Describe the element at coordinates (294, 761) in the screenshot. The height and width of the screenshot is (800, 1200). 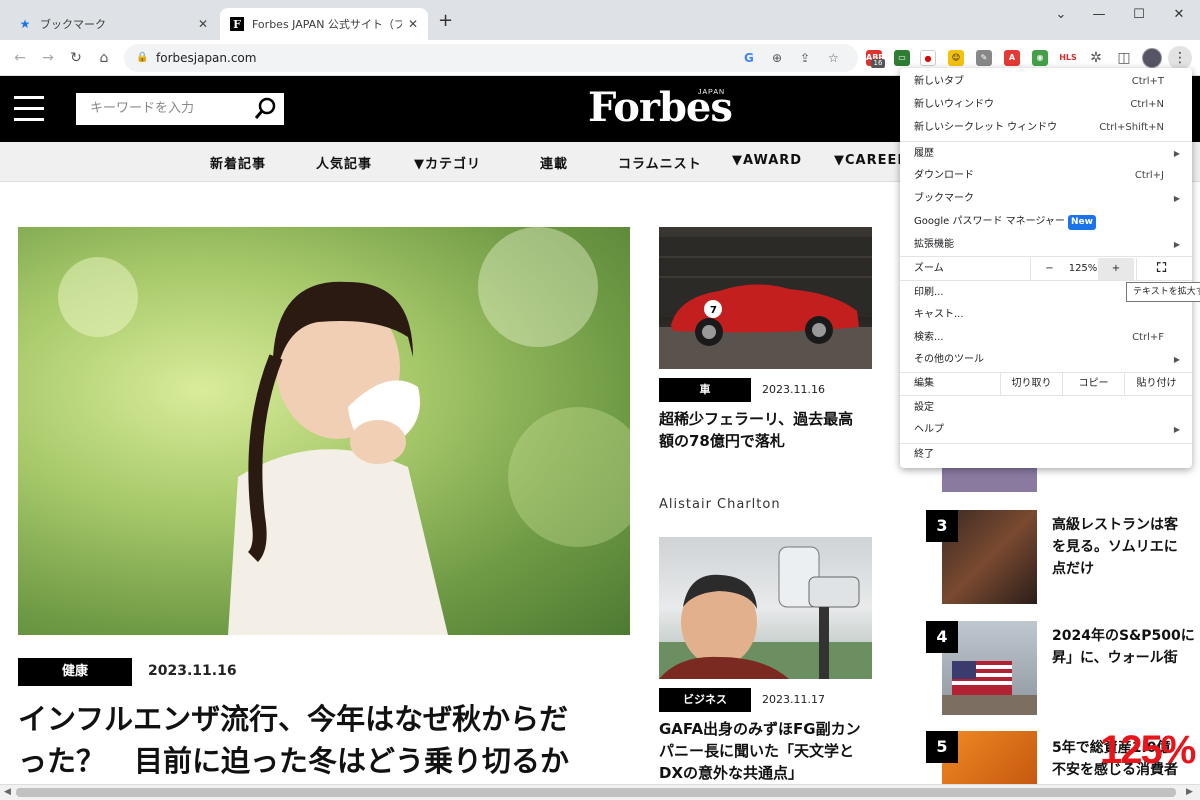
I see `hero-headline-line2: った？ 目前に迫った冬はどう乗り切るか` at that location.